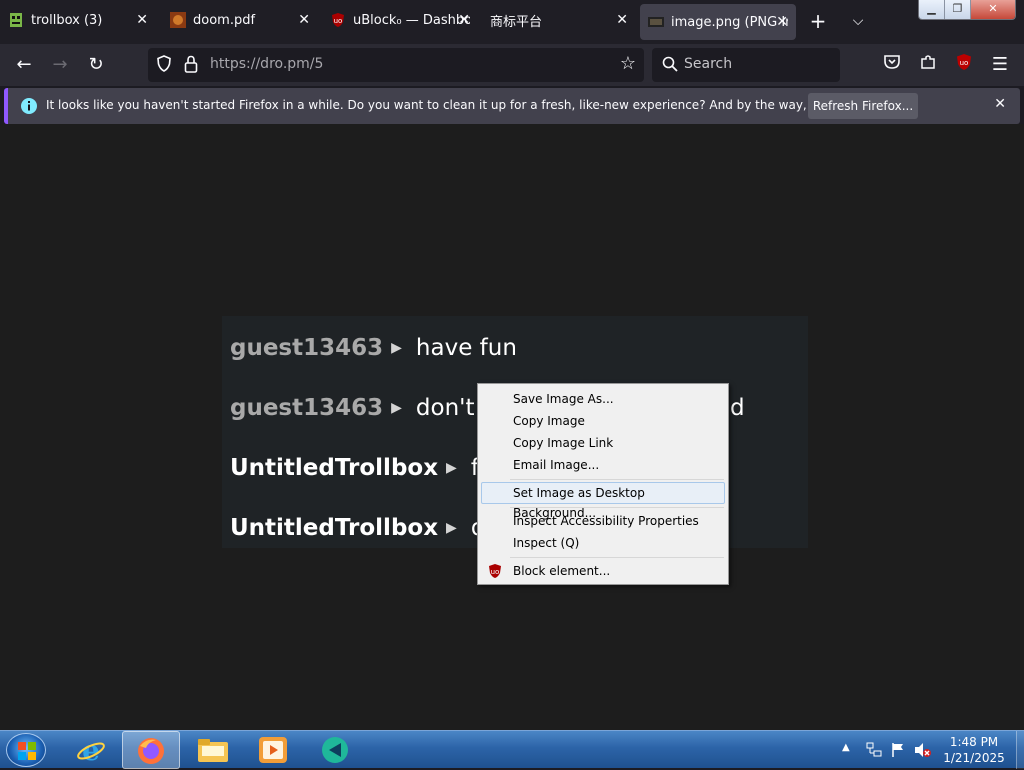 This screenshot has width=1024, height=770. I want to click on chevron-down-icon: ⌵, so click(858, 21).